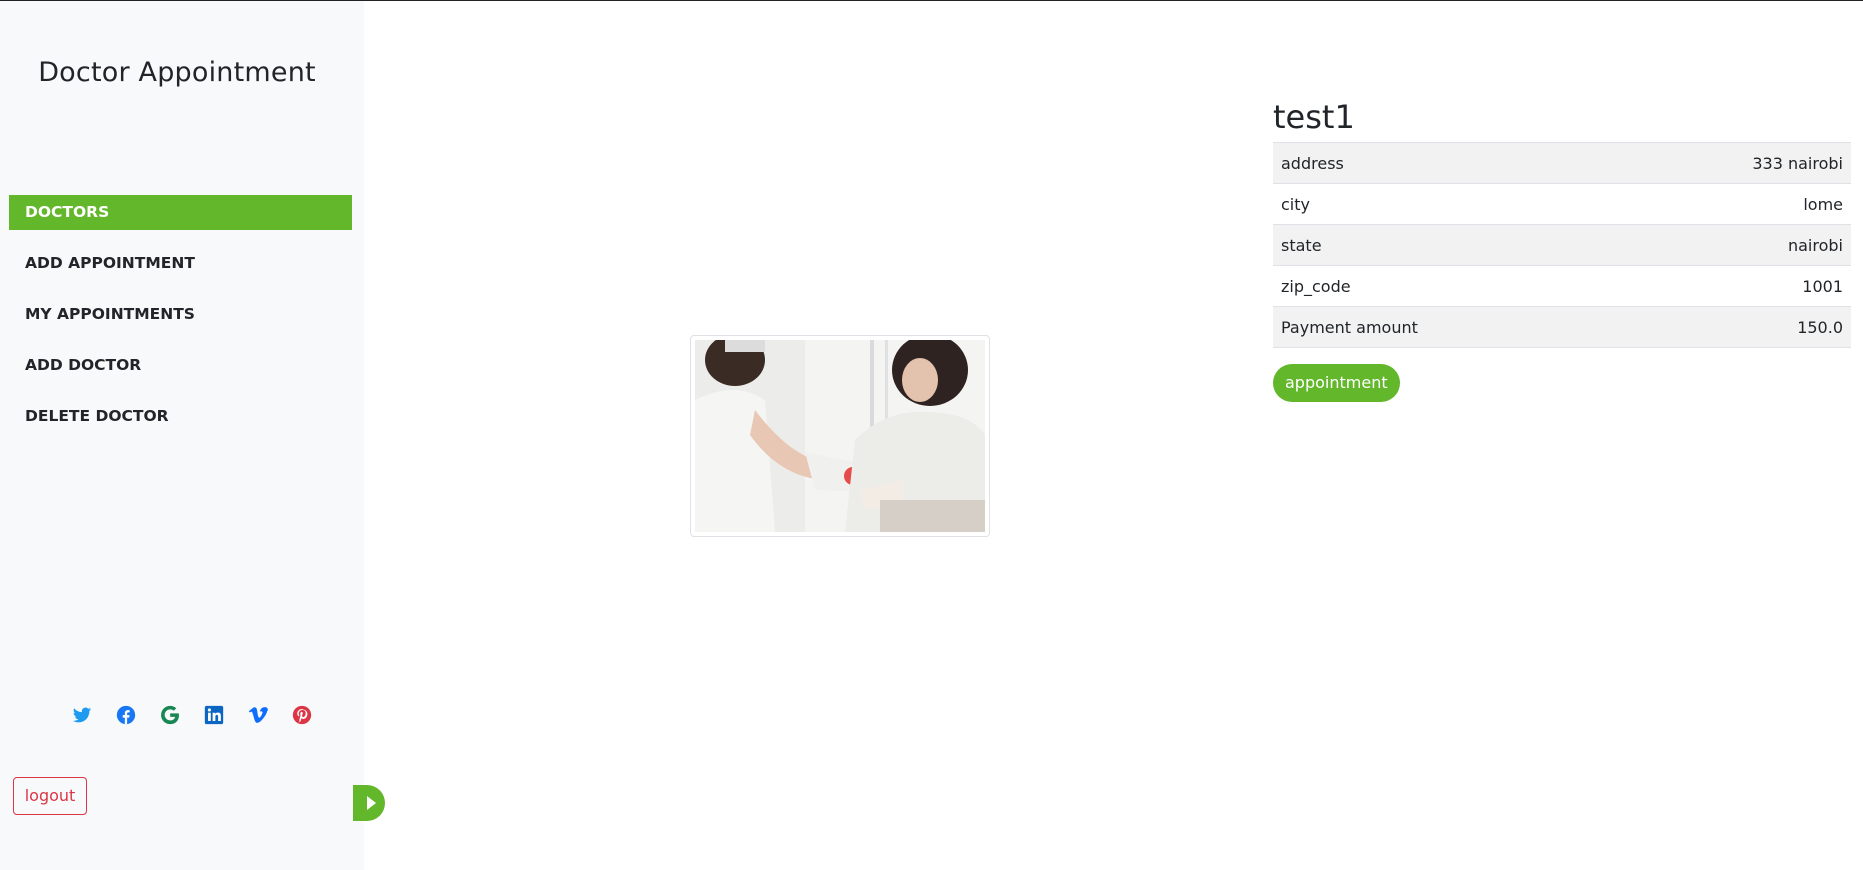 This screenshot has height=870, width=1863. I want to click on table-row: state nairobi, so click(1562, 245).